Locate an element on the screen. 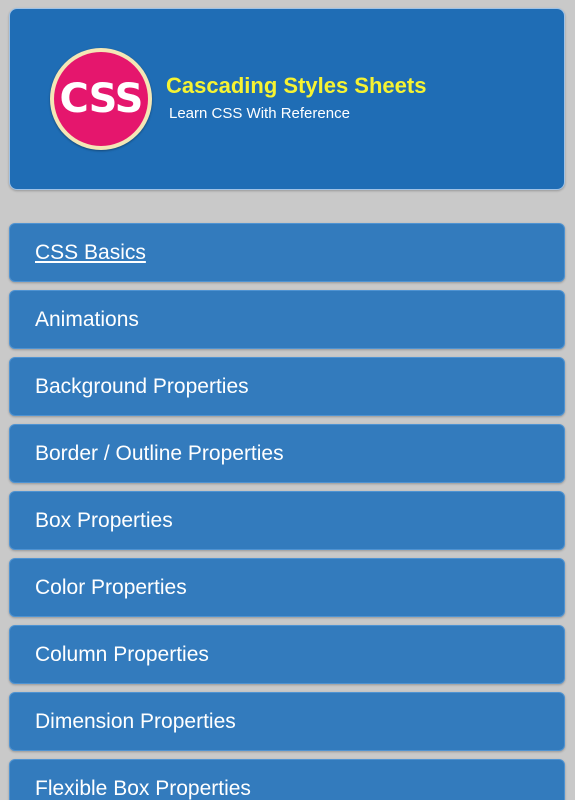 This screenshot has width=575, height=800. menu-item-dimension-properties: Dimension Properties is located at coordinates (287, 721).